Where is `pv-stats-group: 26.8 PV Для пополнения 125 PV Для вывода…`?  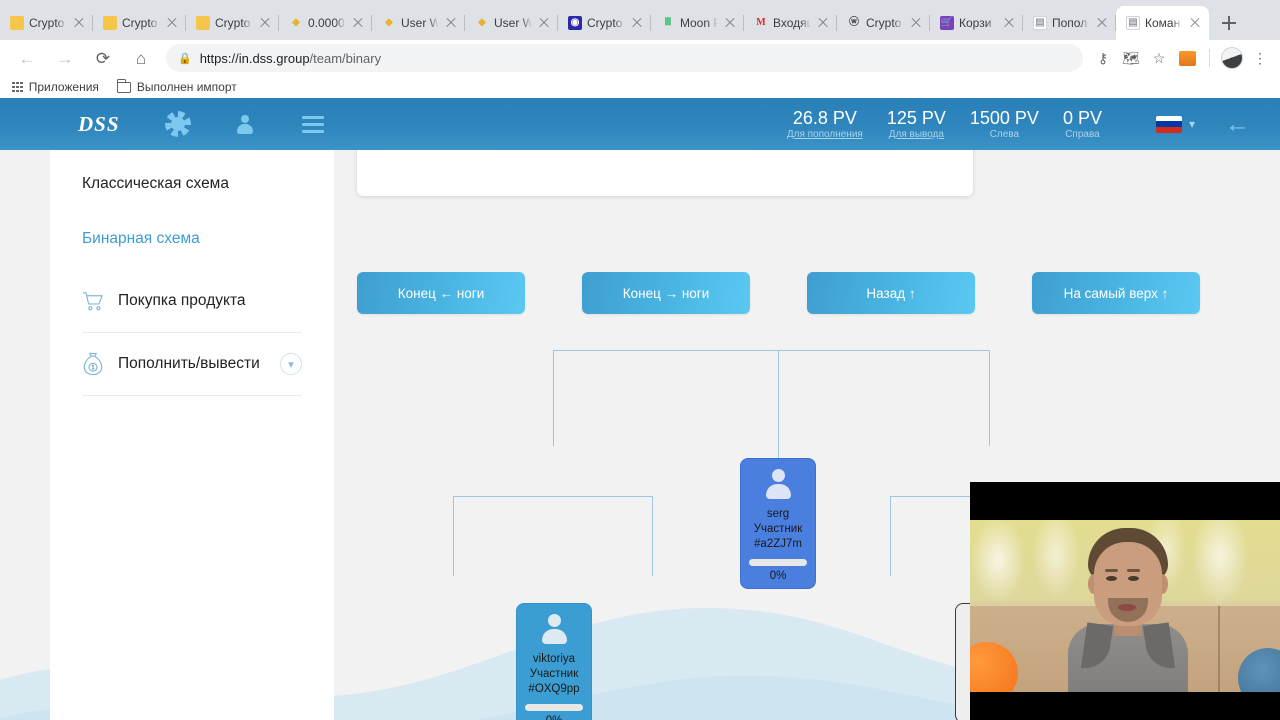
pv-stats-group: 26.8 PV Для пополнения 125 PV Для вывода… is located at coordinates (944, 124).